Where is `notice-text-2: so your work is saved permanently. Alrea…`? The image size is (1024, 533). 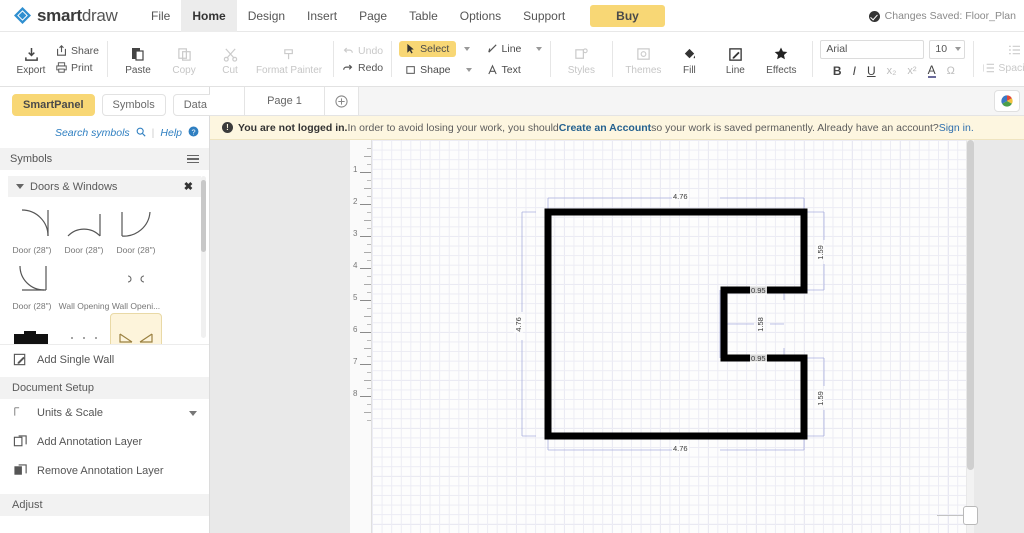 notice-text-2: so your work is saved permanently. Alrea… is located at coordinates (795, 127).